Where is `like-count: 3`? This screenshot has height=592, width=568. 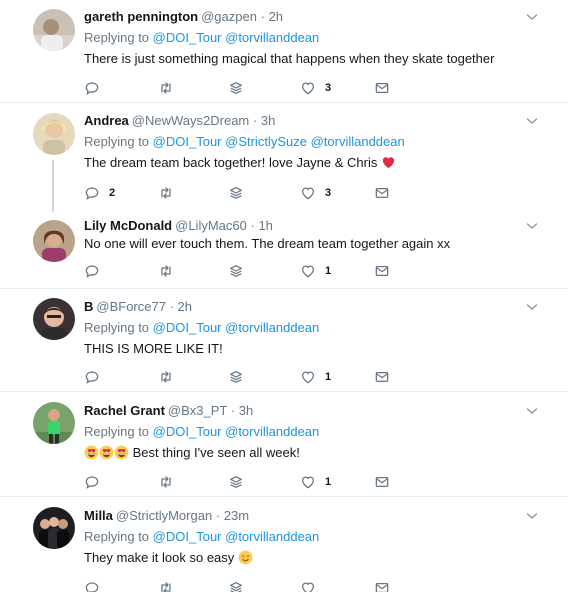
like-count: 3 is located at coordinates (328, 88).